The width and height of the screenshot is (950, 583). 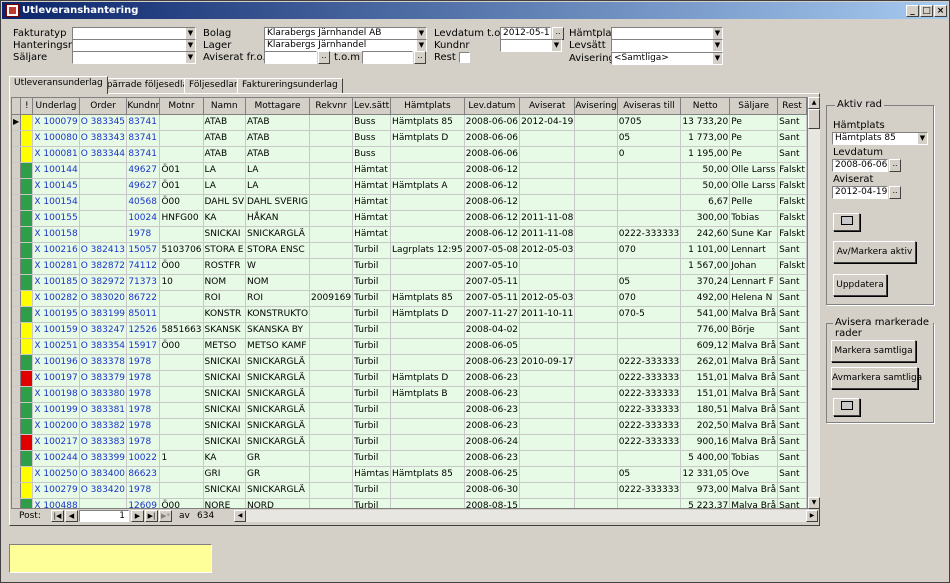 What do you see at coordinates (56, 474) in the screenshot?
I see `cell-u: X 100250` at bounding box center [56, 474].